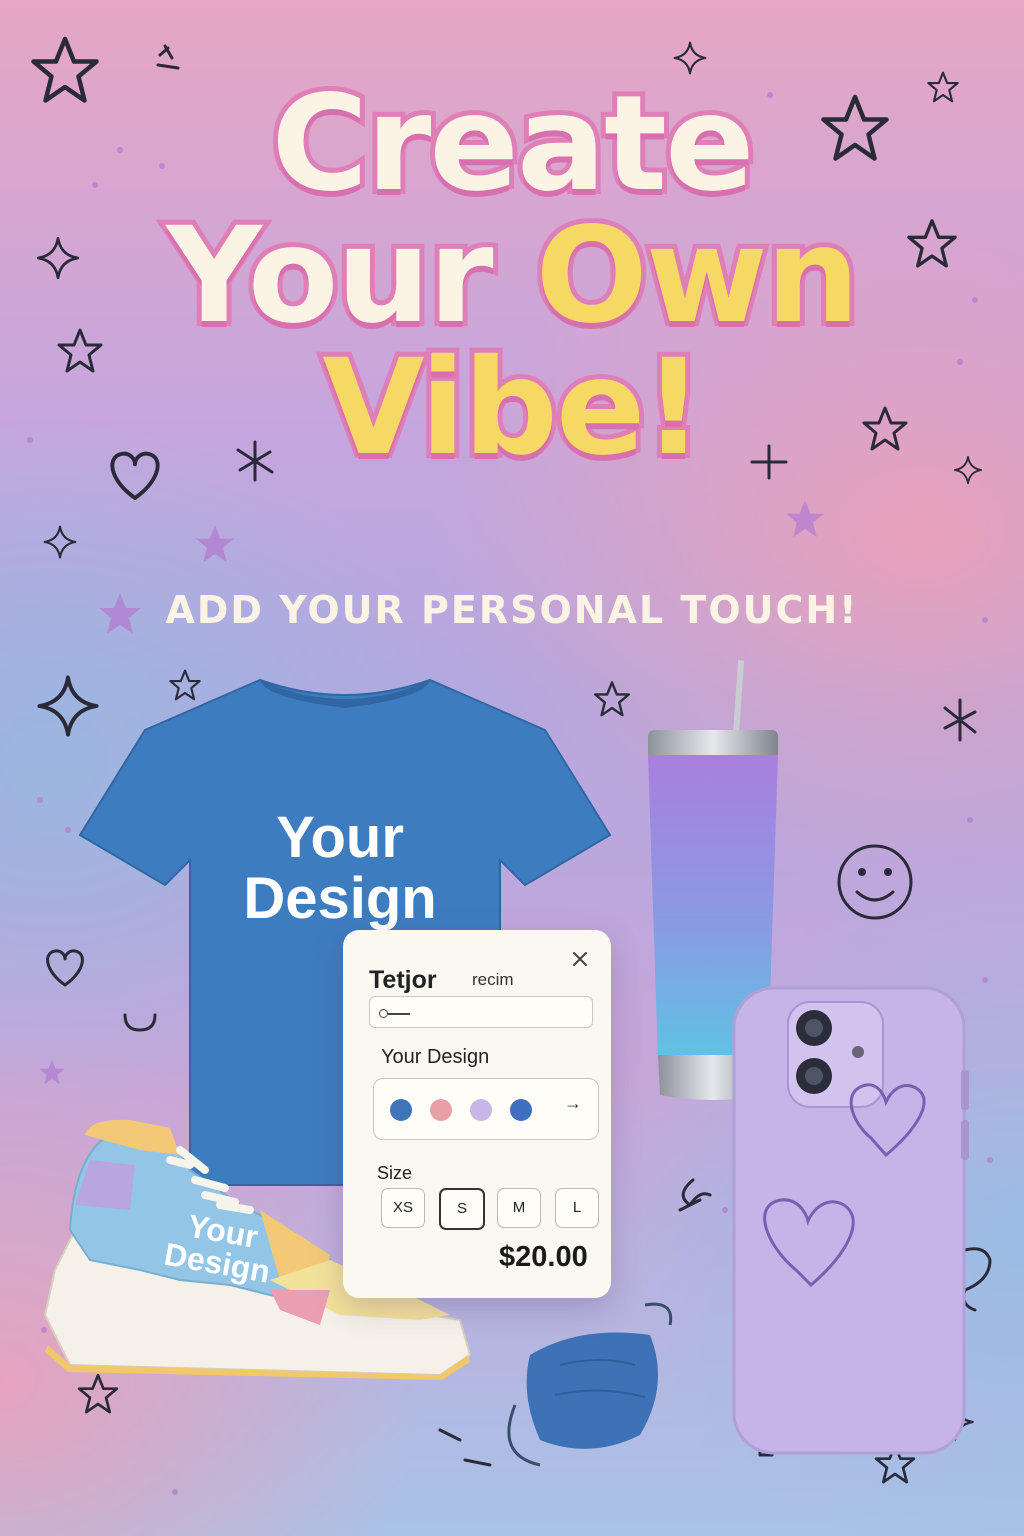 The image size is (1024, 1536). I want to click on card-title-suffix: recim, so click(493, 979).